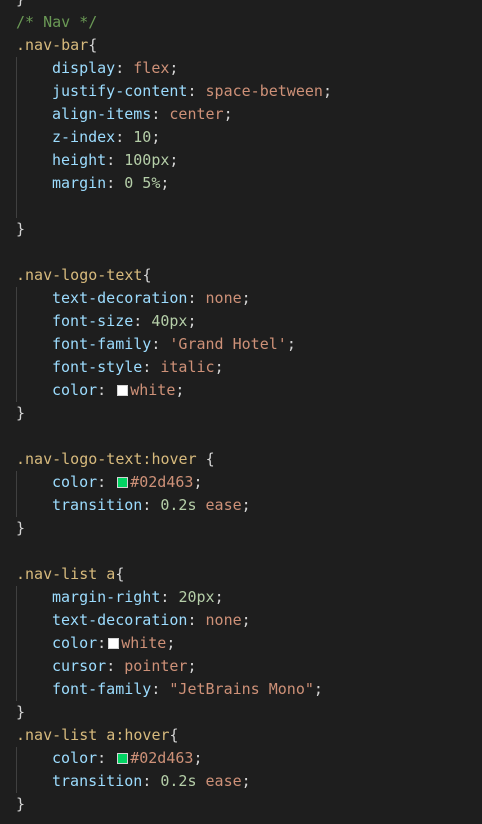 The height and width of the screenshot is (824, 482). I want to click on code-line: align-items: center;, so click(124, 114).